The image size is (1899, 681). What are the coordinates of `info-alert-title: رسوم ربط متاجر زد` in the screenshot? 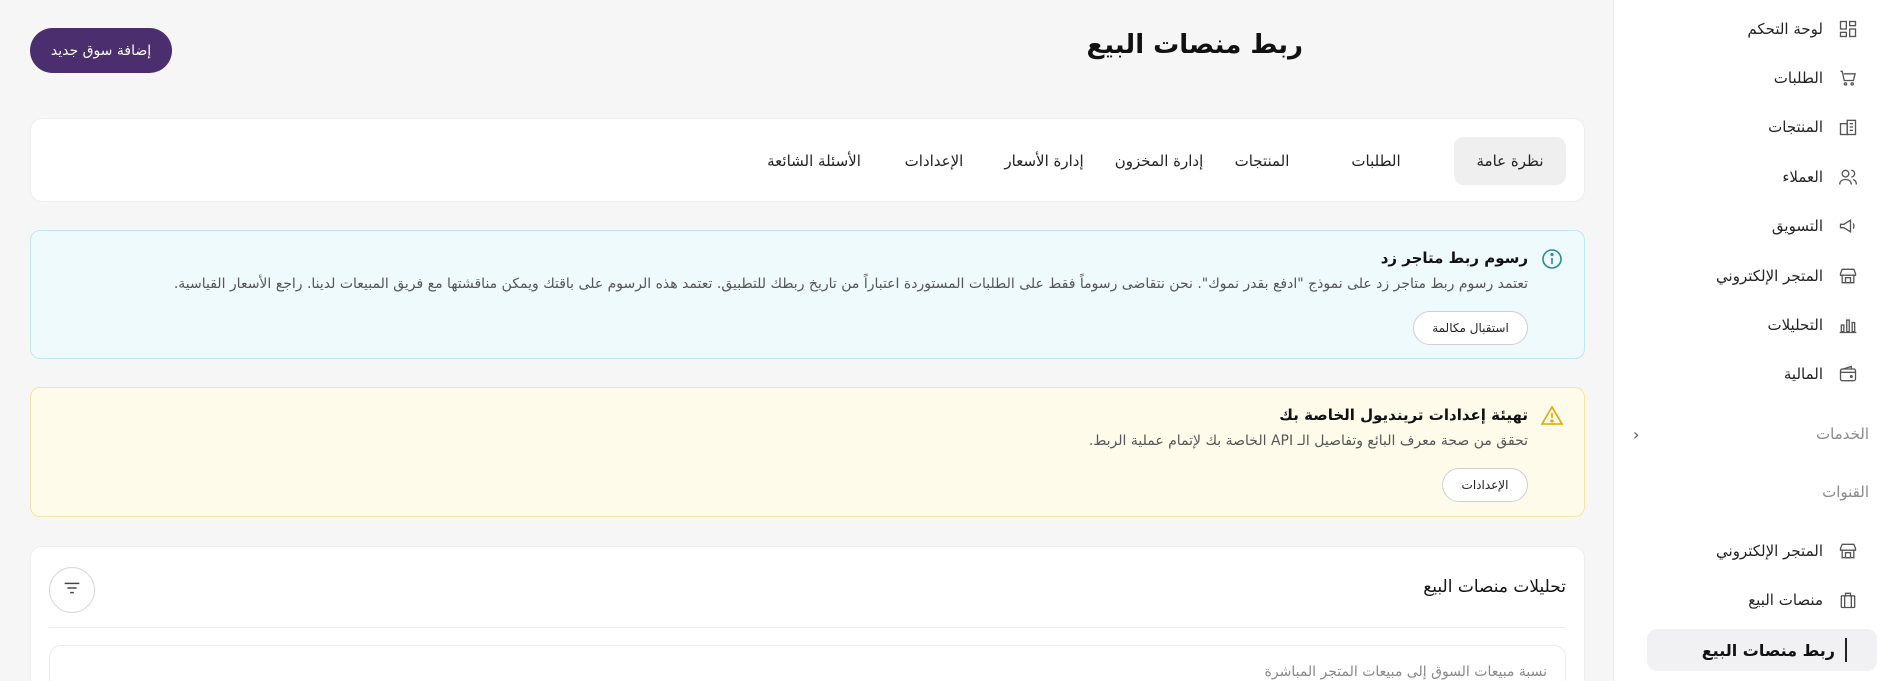 It's located at (1454, 258).